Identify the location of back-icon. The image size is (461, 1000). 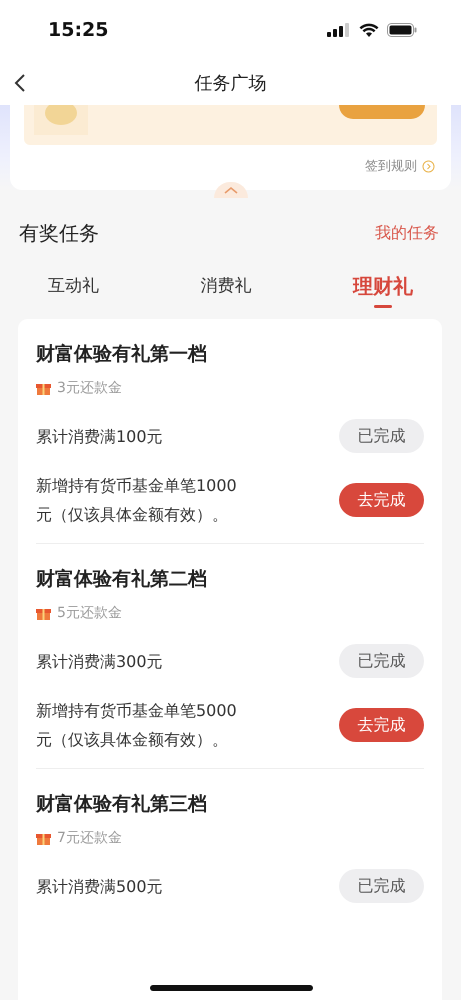
(20, 82).